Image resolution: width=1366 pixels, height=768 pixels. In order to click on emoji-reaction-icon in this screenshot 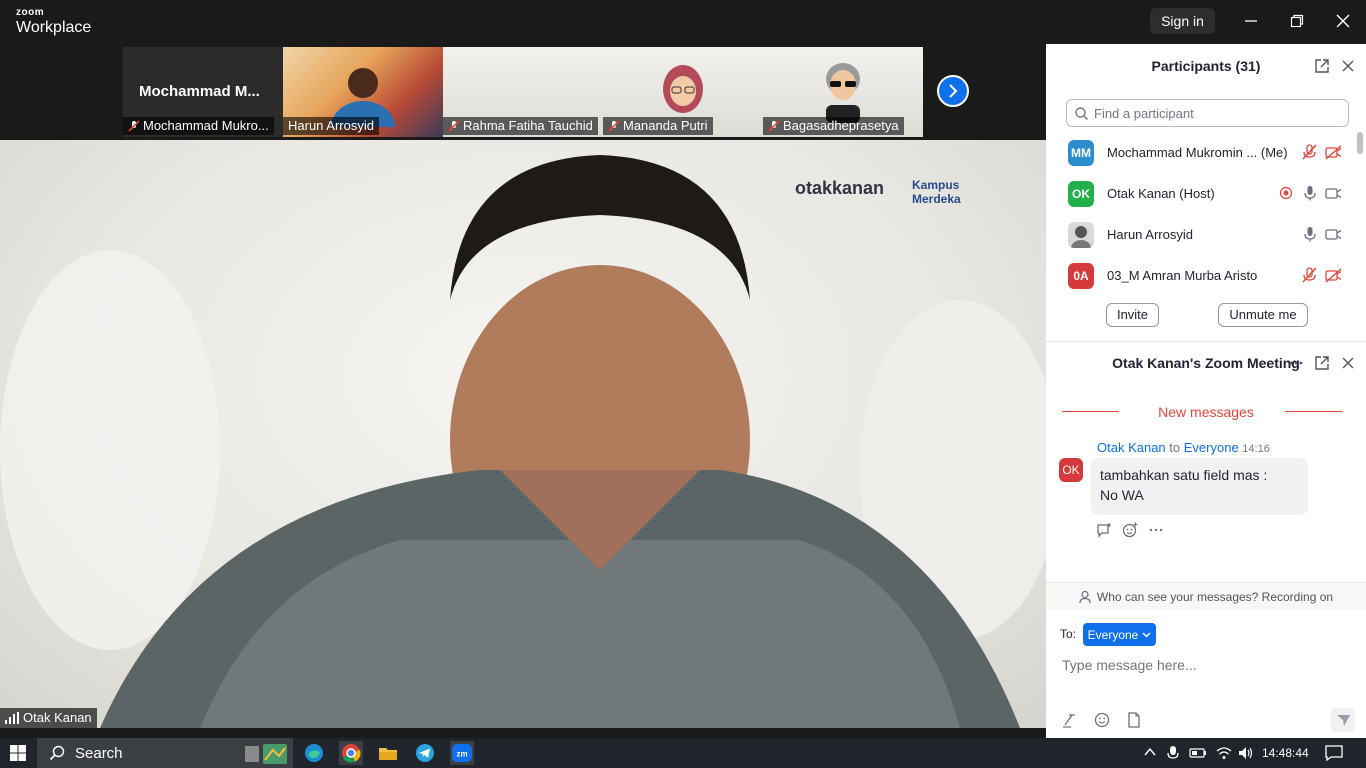, I will do `click(1130, 530)`.